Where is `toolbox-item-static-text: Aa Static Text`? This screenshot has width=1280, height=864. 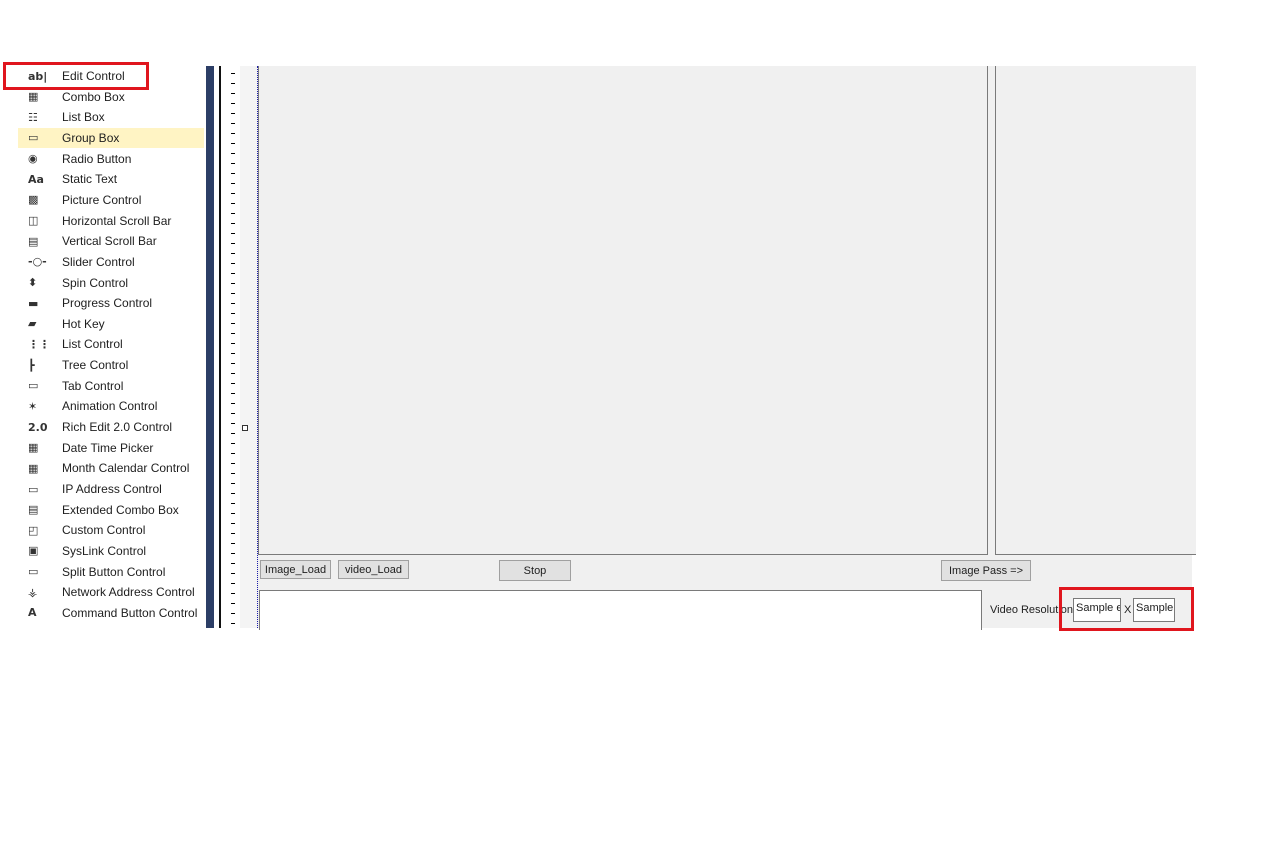
toolbox-item-static-text: Aa Static Text is located at coordinates (111, 179).